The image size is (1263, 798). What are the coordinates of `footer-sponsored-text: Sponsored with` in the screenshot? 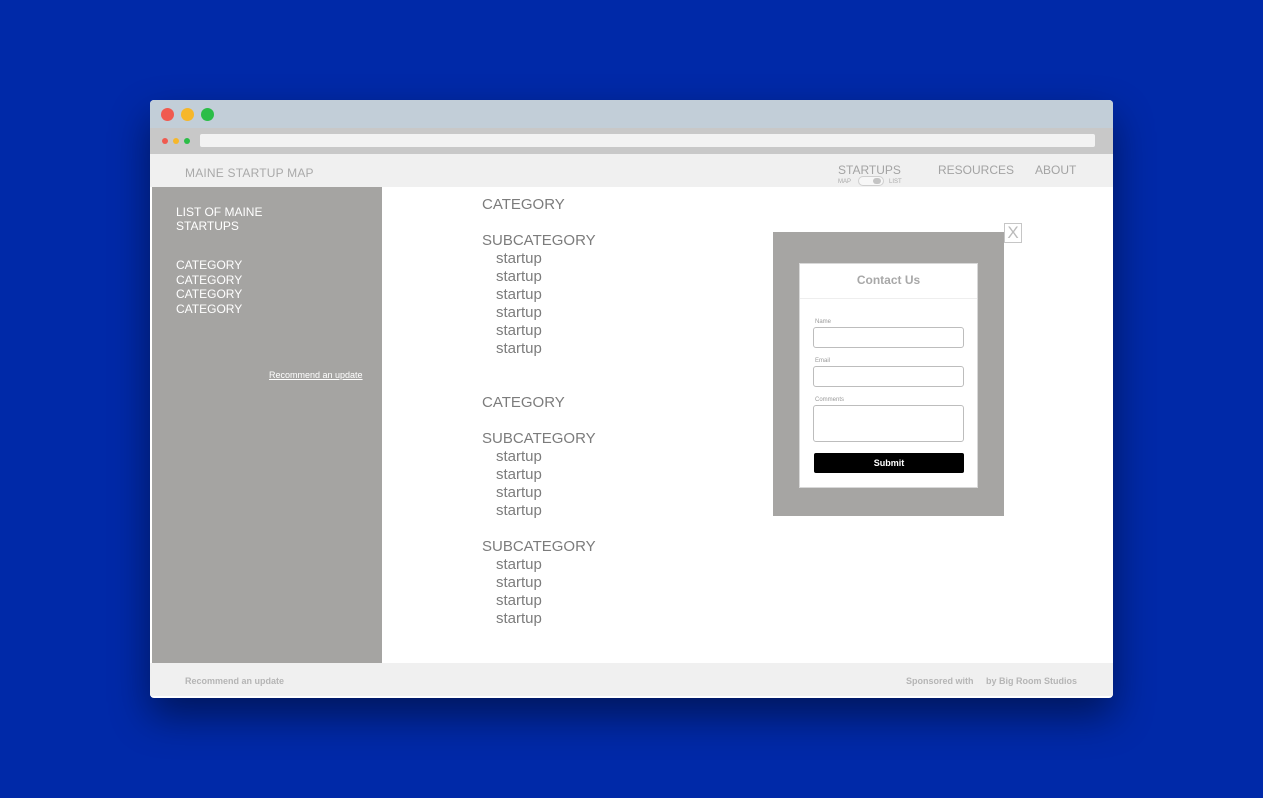 It's located at (940, 681).